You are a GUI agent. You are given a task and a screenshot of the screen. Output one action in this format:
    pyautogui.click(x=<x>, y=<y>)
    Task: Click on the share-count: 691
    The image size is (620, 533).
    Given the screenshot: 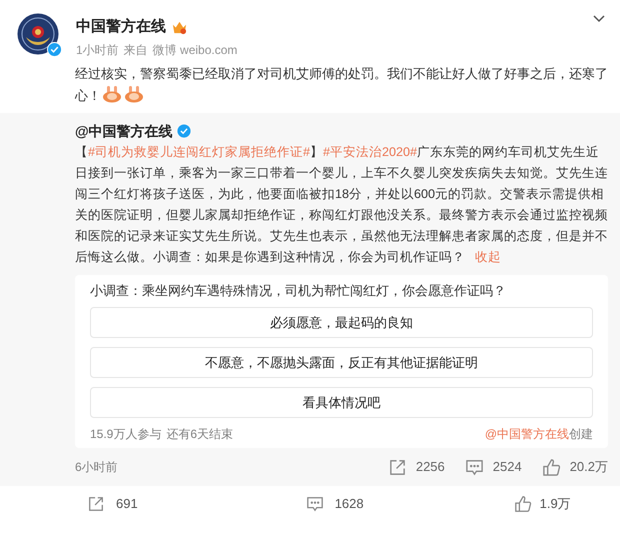 What is the action you would take?
    pyautogui.click(x=127, y=504)
    